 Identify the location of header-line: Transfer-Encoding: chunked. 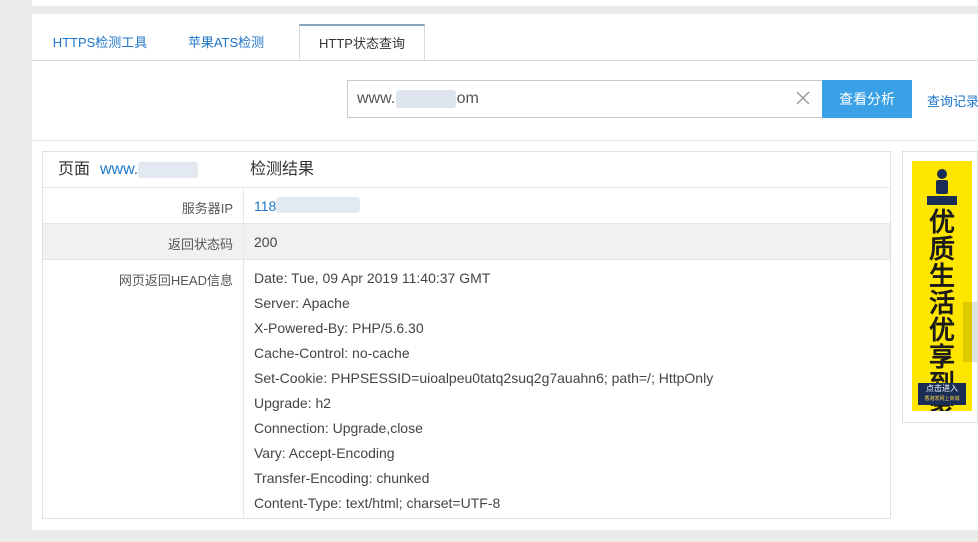
(342, 478).